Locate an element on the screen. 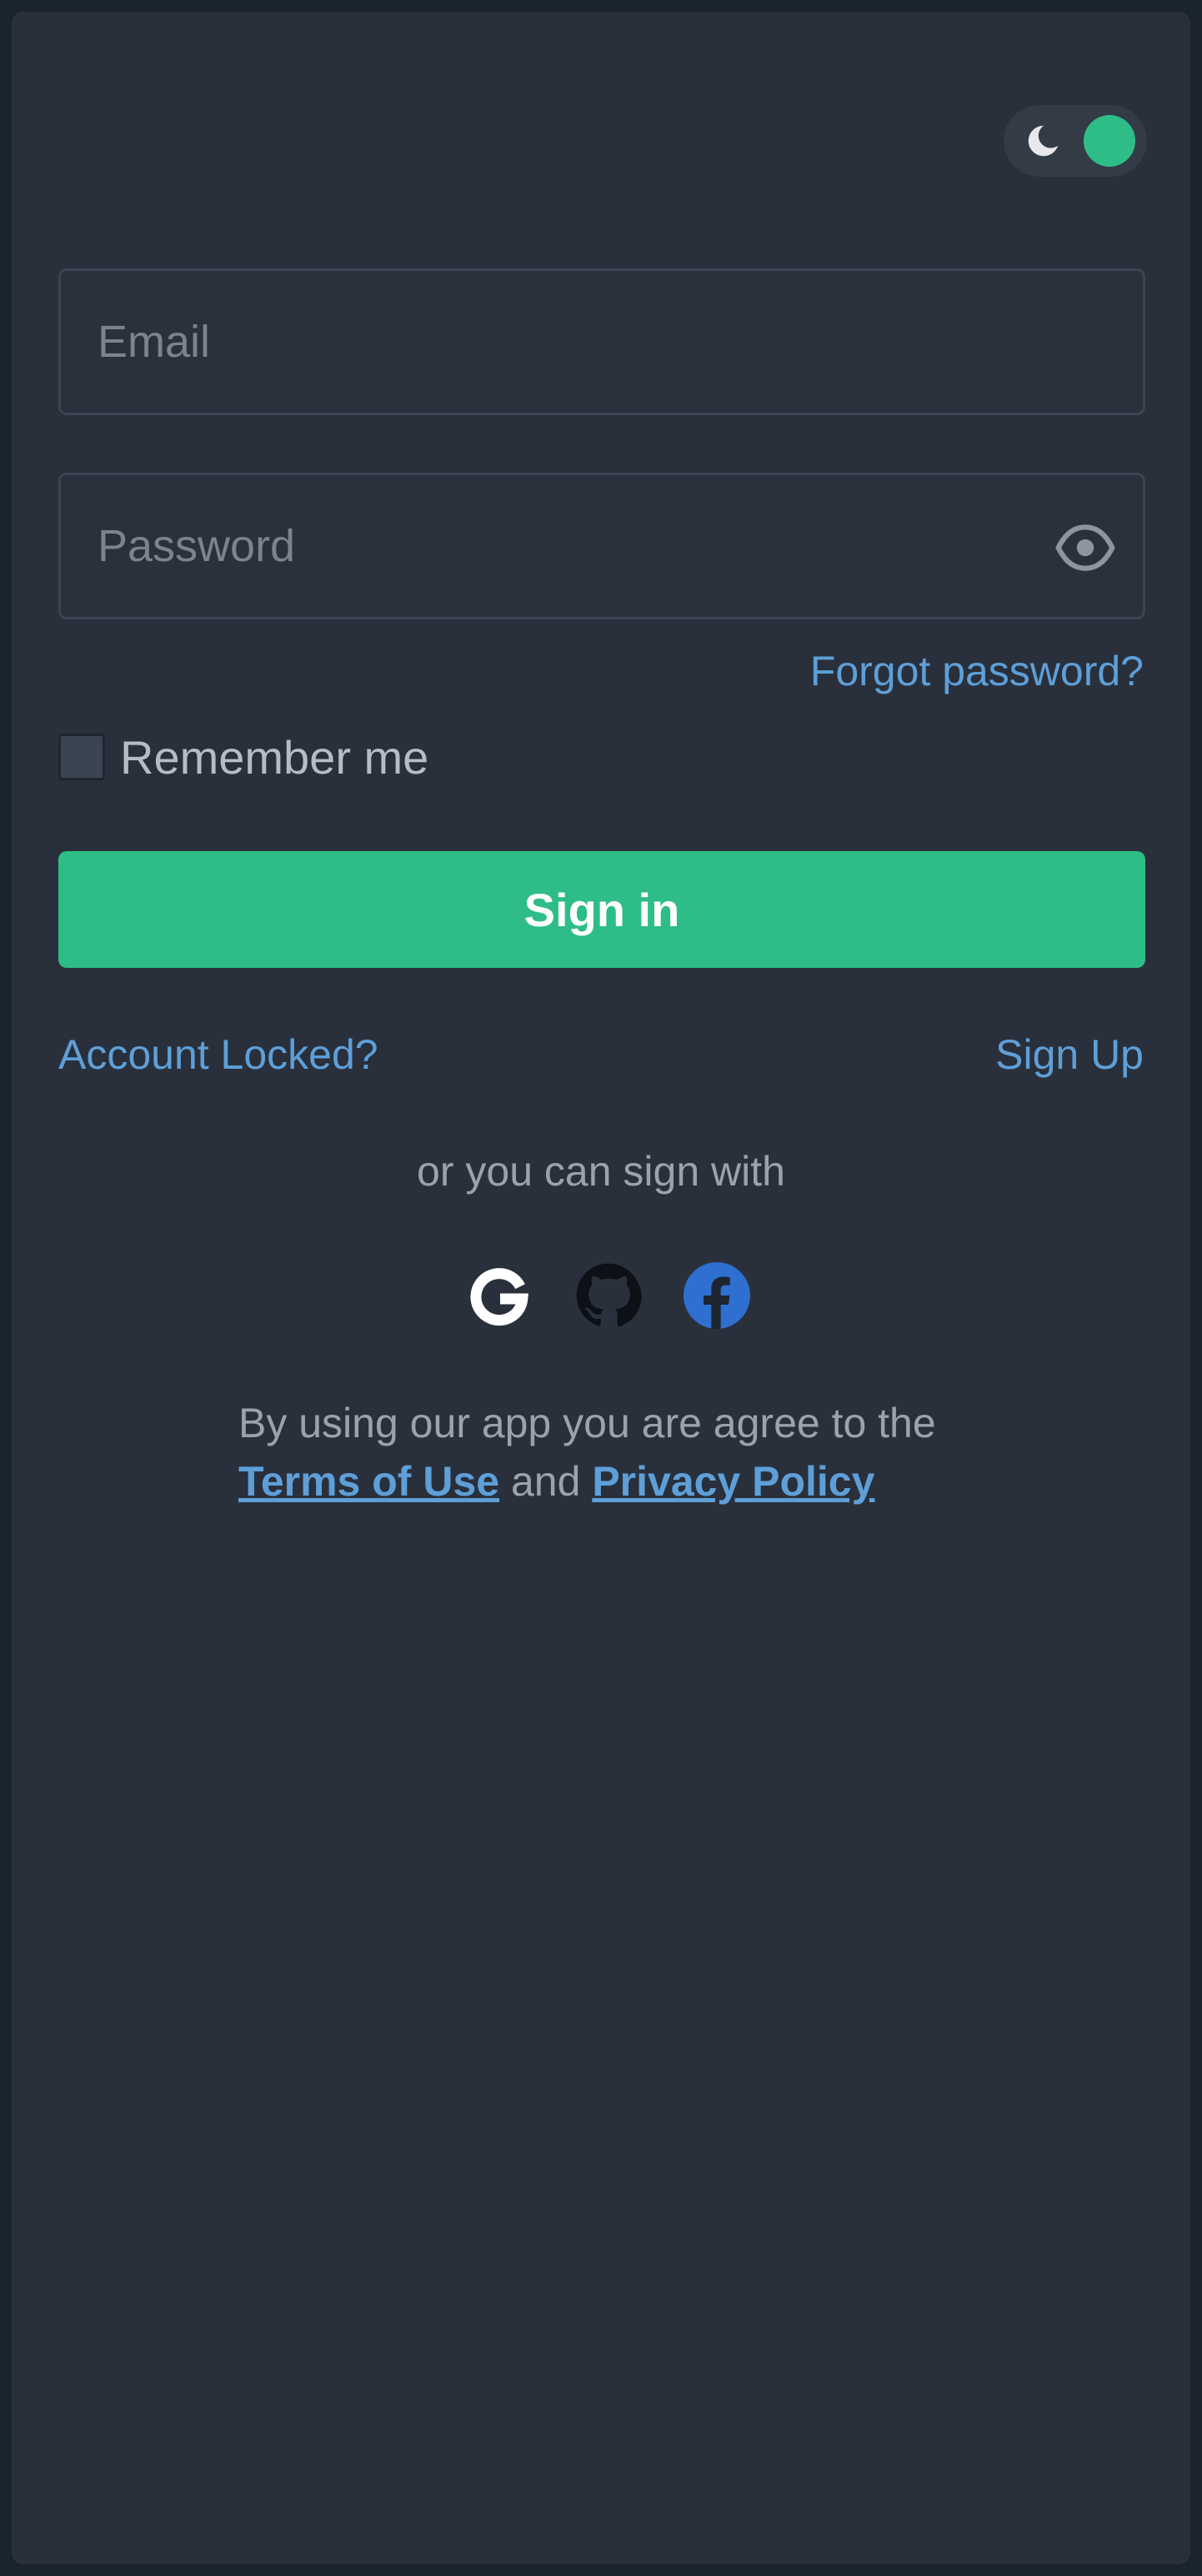 The height and width of the screenshot is (2576, 1202). terms-prefix: By using our app you are agree to the is located at coordinates (587, 1423).